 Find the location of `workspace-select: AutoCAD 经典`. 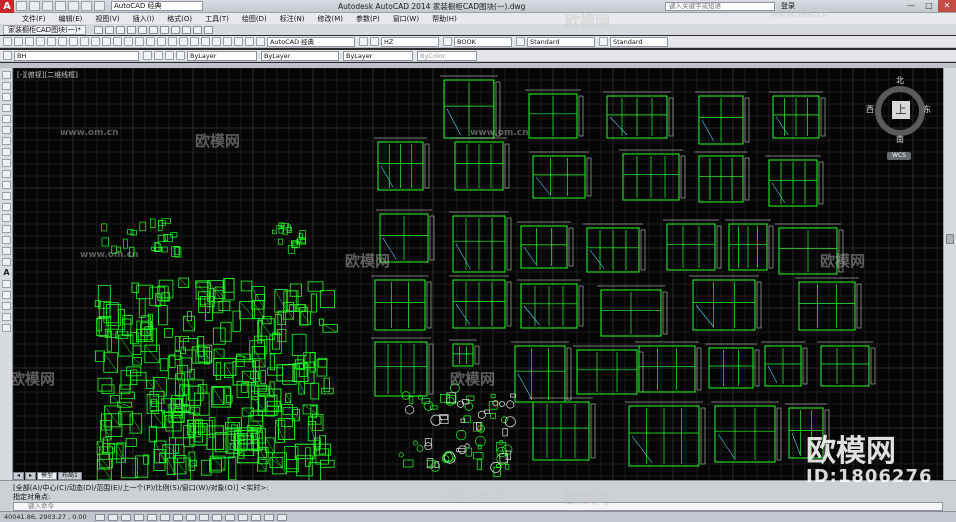

workspace-select: AutoCAD 经典 is located at coordinates (157, 6).